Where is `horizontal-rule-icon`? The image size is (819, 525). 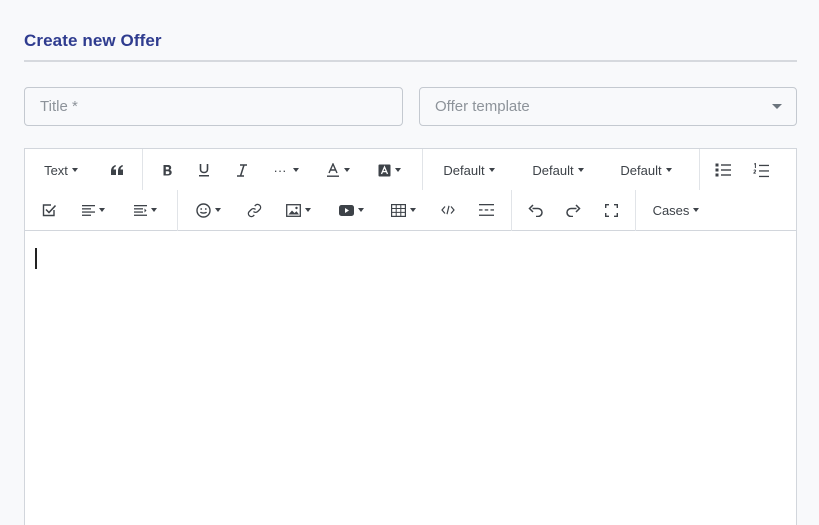
horizontal-rule-icon is located at coordinates (486, 210).